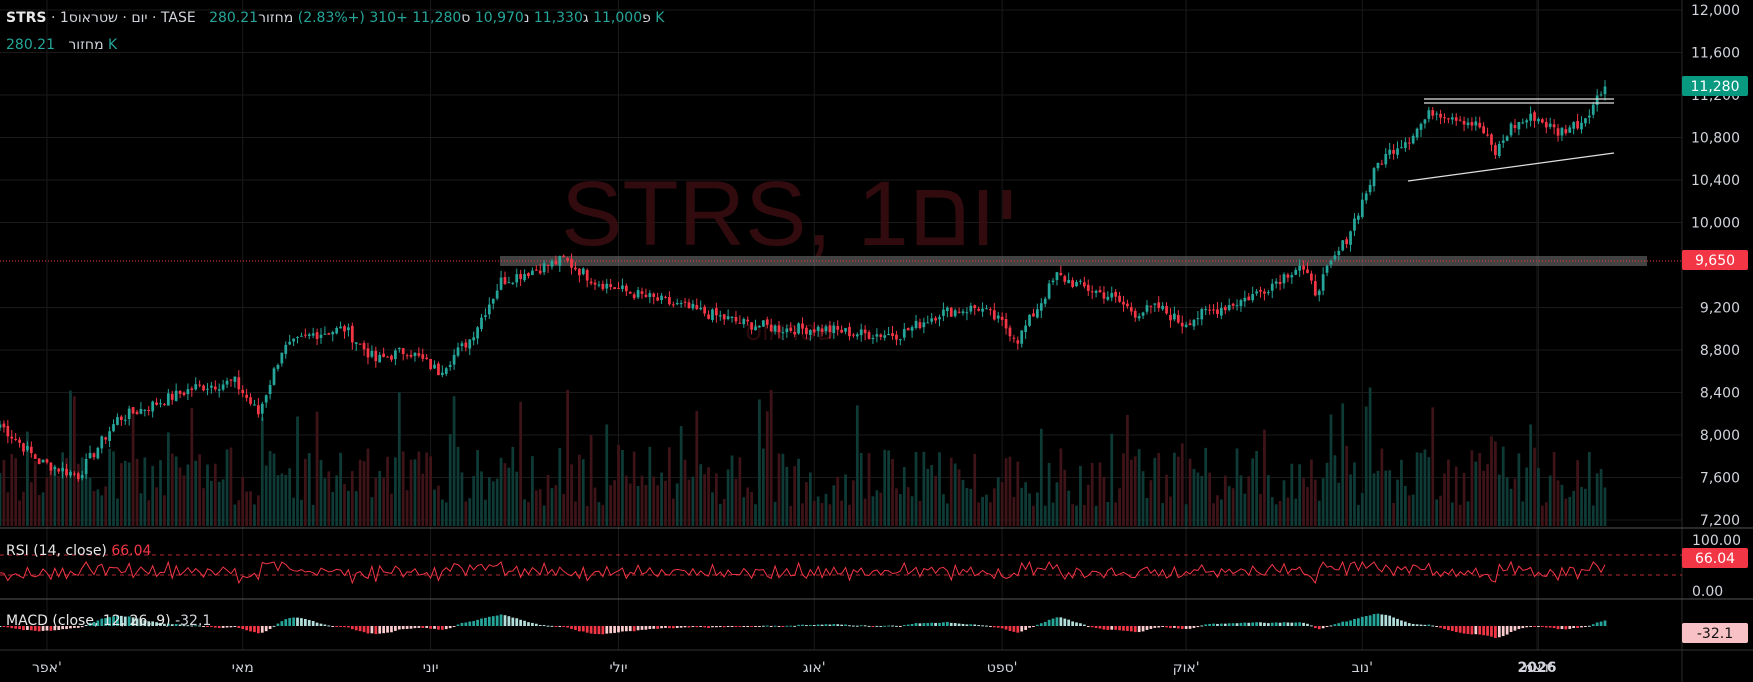  Describe the element at coordinates (26, 18) in the screenshot. I see `symbol-ticker: STRS` at that location.